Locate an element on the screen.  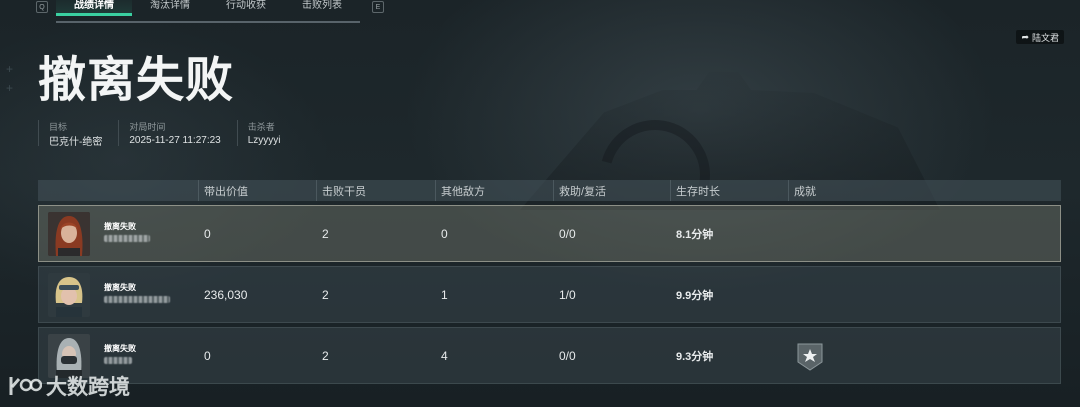
meta-target: 目标 巴克什-绝密 is located at coordinates (78, 134).